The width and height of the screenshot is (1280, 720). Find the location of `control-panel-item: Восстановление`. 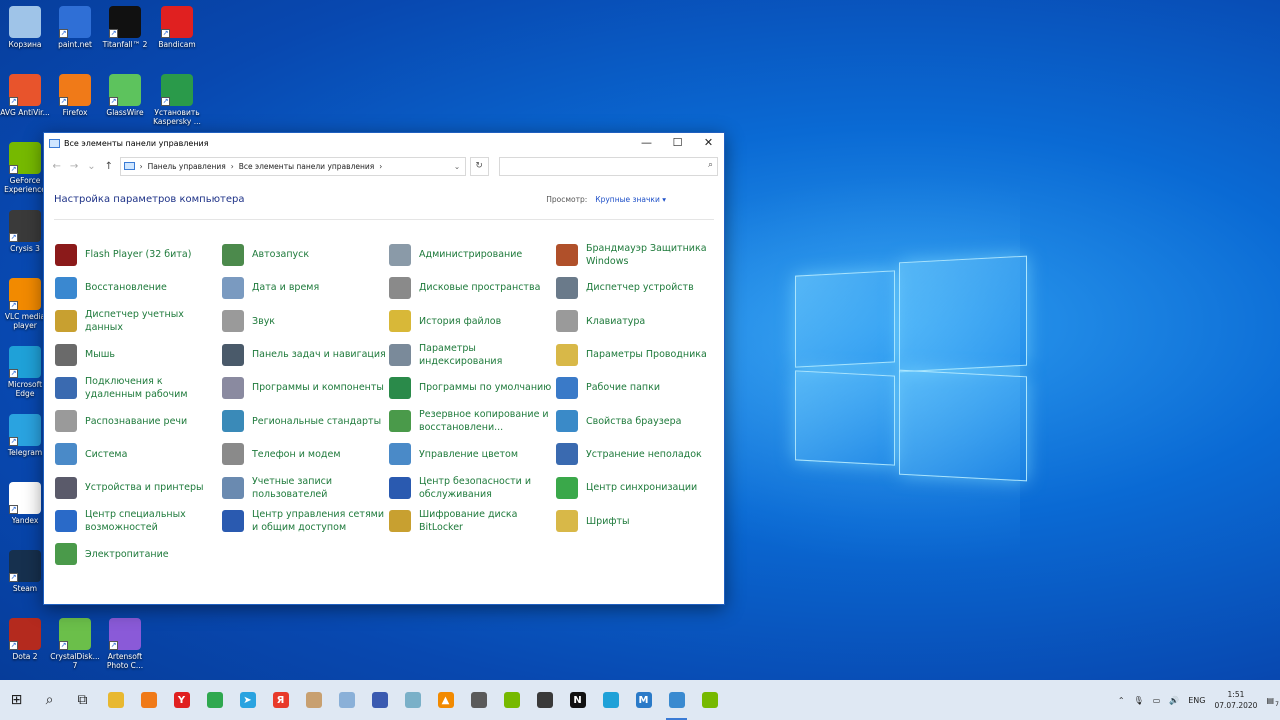

control-panel-item: Восстановление is located at coordinates (138, 287).